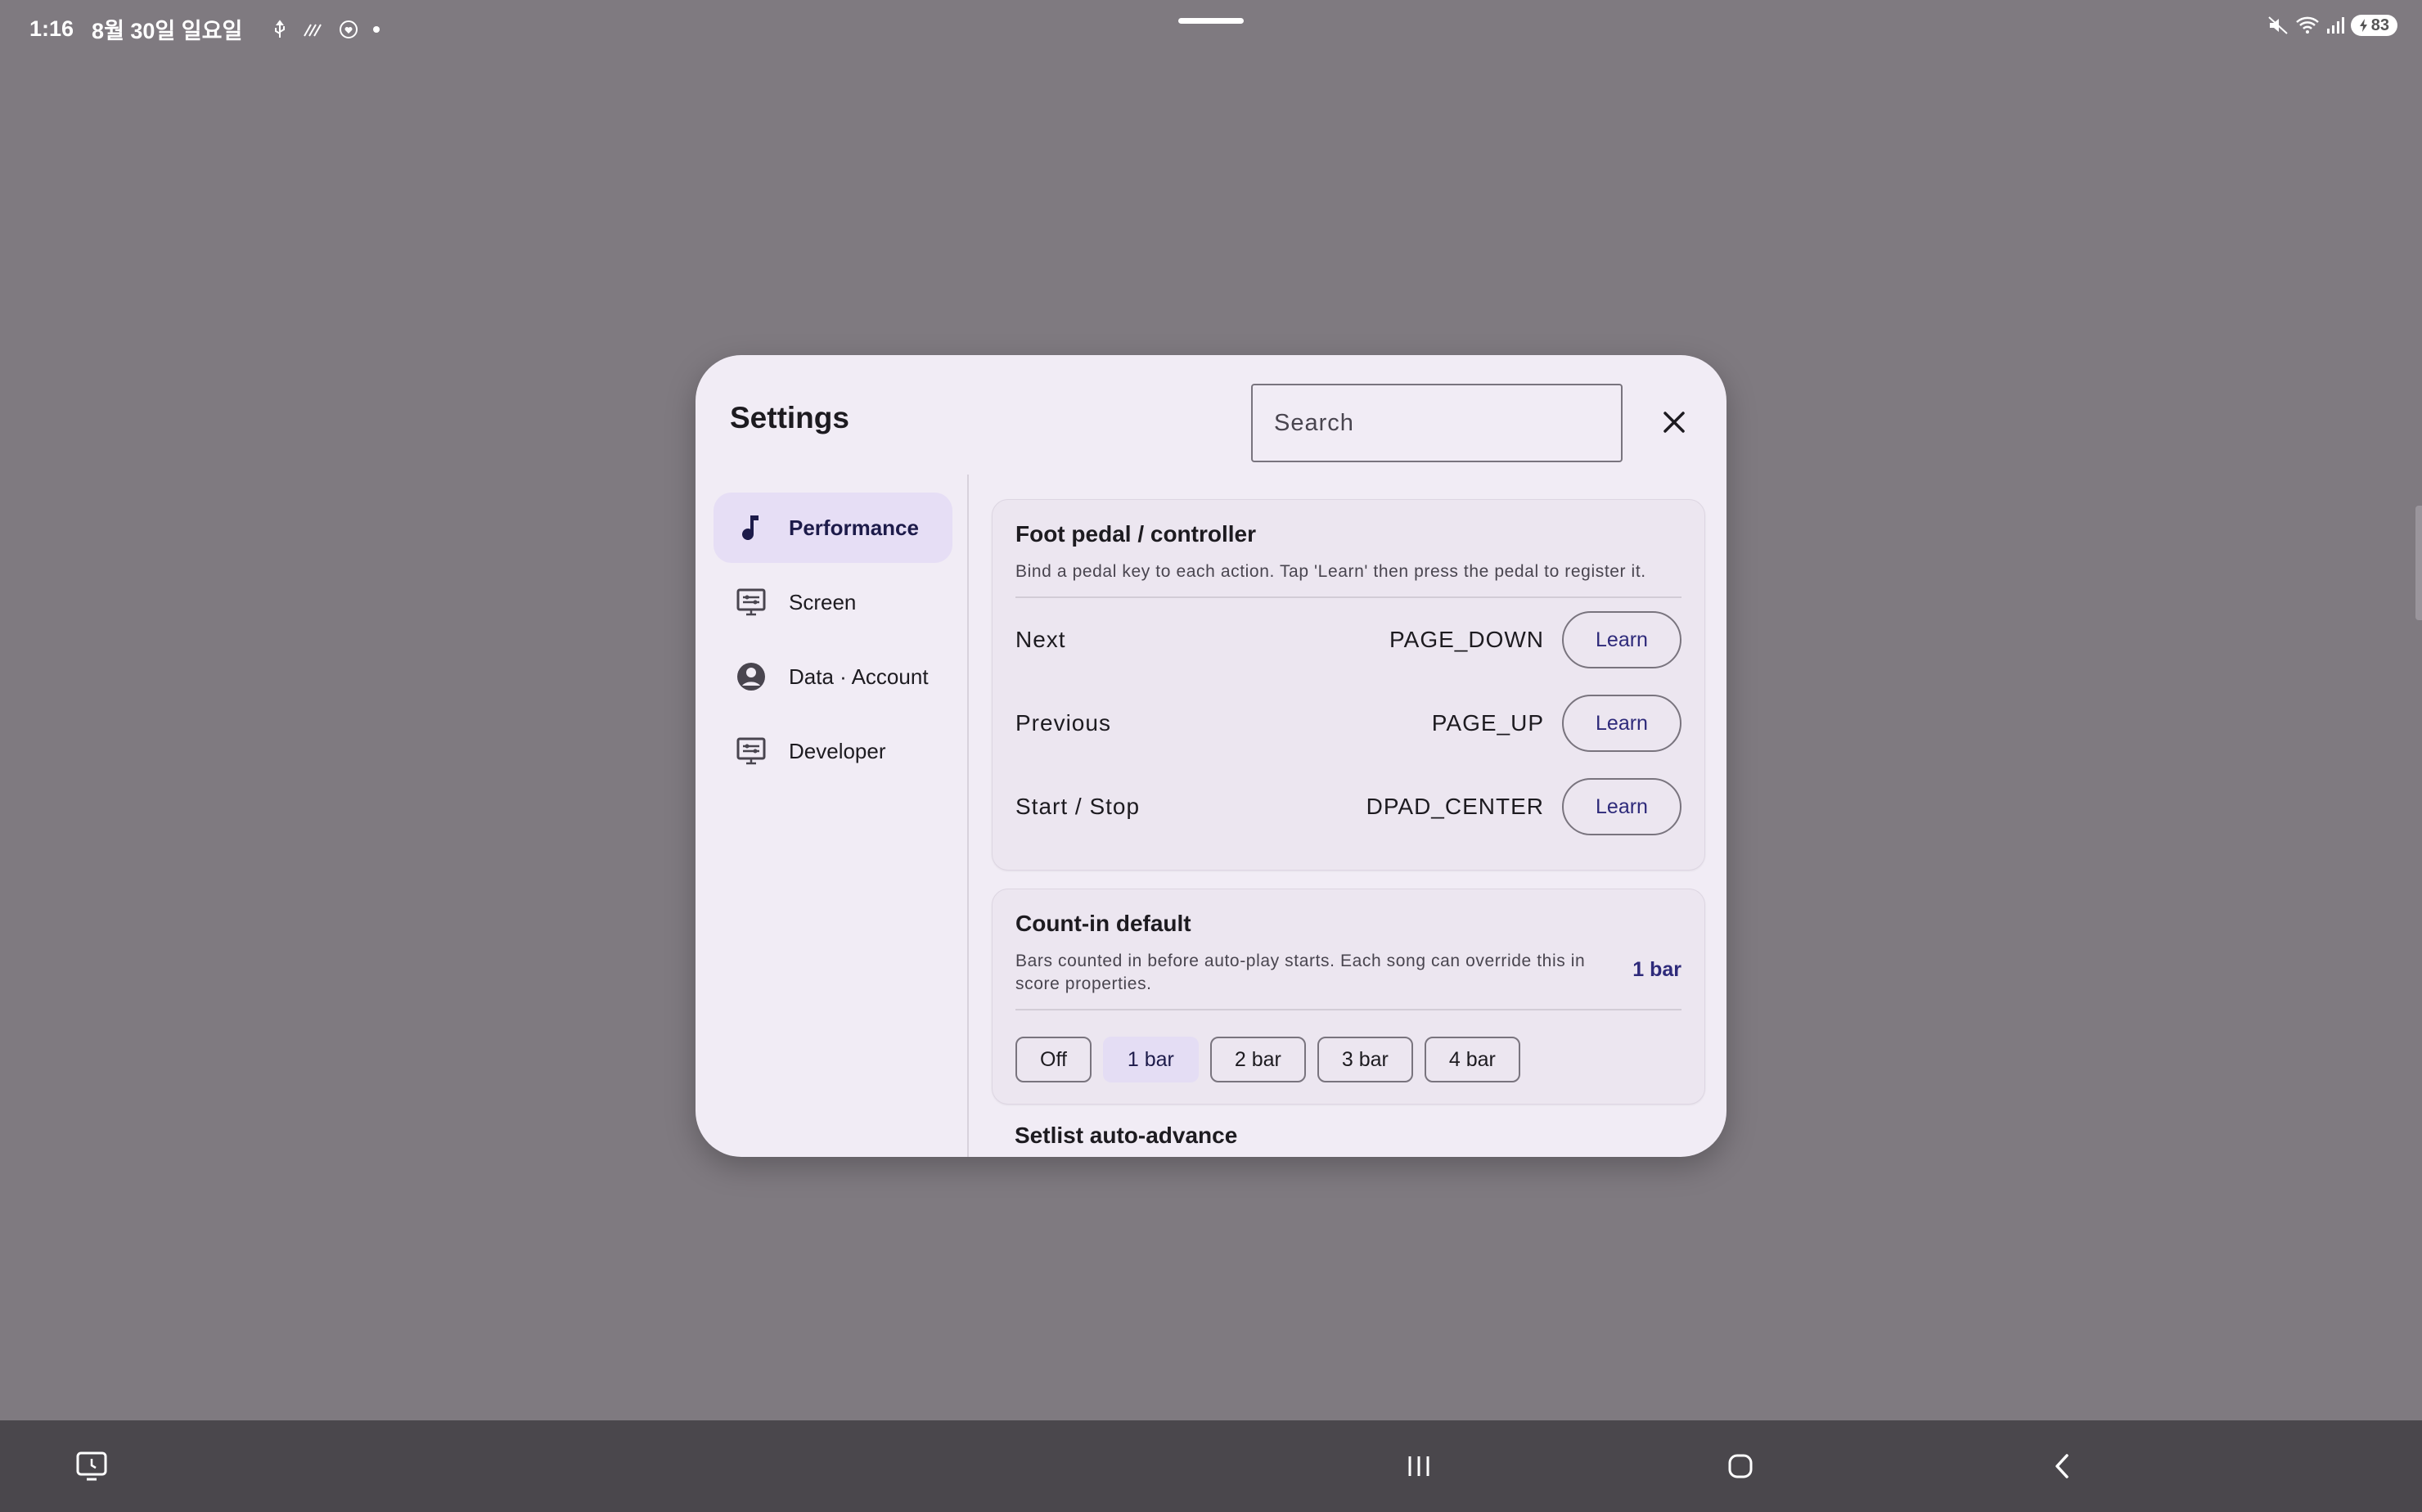 Image resolution: width=2422 pixels, height=1512 pixels. What do you see at coordinates (1365, 1060) in the screenshot?
I see `count-in-chip-3-bar: 3 bar` at bounding box center [1365, 1060].